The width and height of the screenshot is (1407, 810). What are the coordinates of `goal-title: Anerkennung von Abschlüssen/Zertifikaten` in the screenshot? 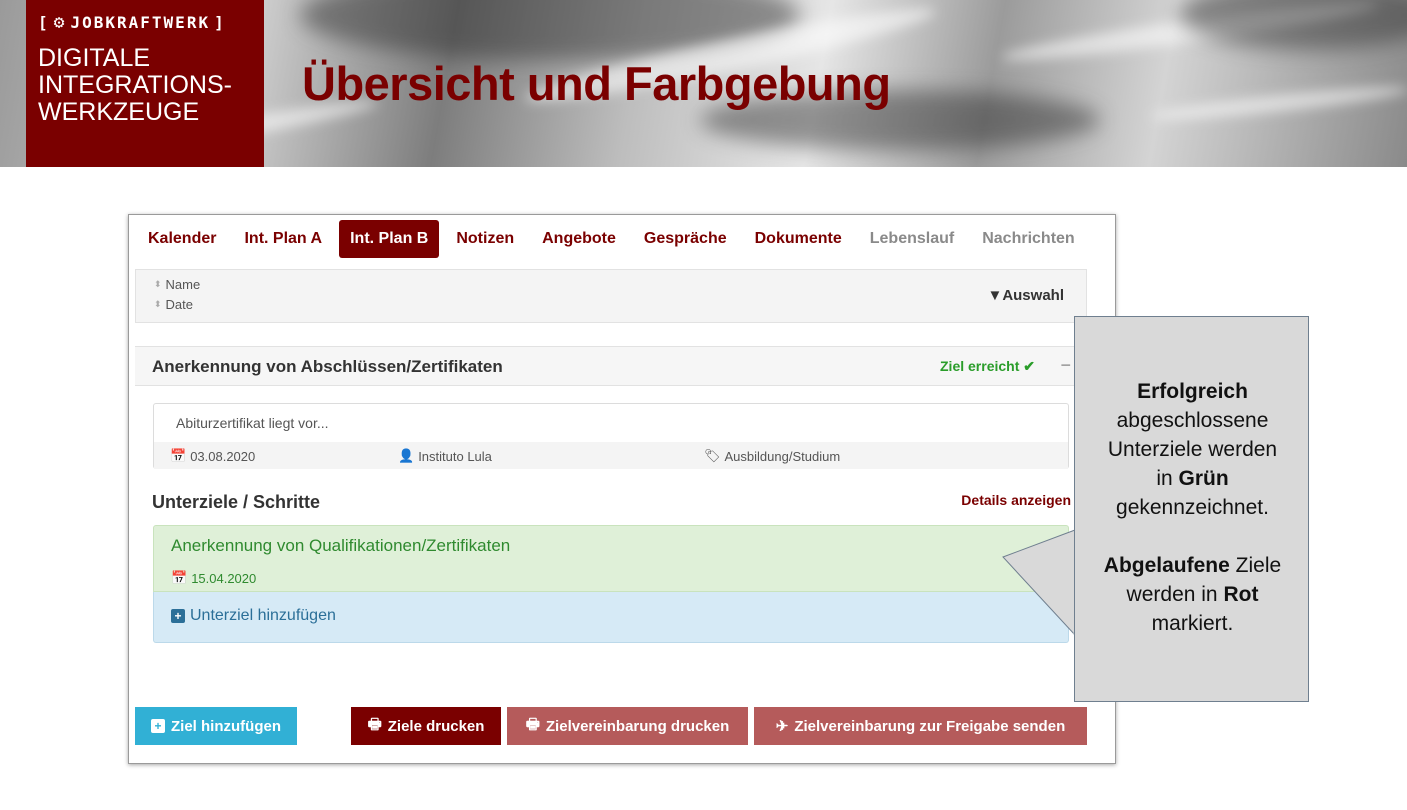 It's located at (327, 366).